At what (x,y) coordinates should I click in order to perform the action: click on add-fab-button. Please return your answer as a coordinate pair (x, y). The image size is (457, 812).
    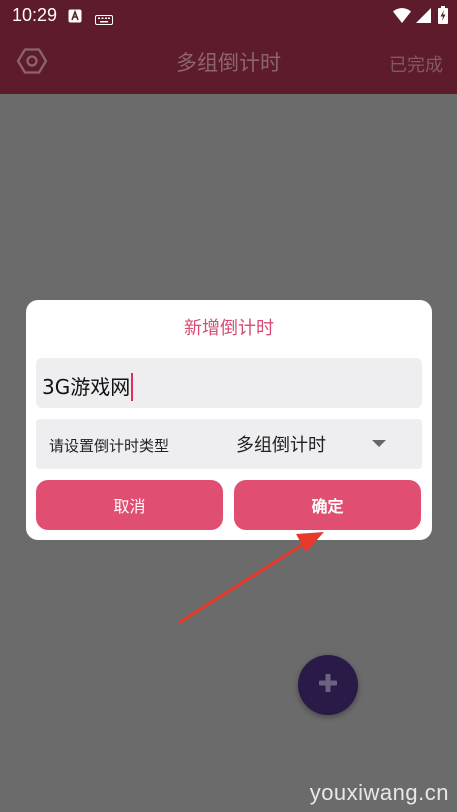
    Looking at the image, I should click on (328, 685).